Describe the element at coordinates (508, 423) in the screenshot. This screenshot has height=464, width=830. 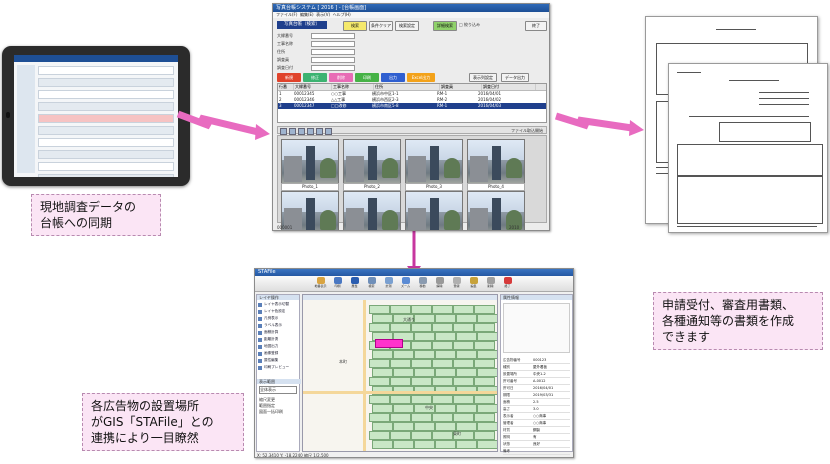
I see `attribute-key: 管理者` at that location.